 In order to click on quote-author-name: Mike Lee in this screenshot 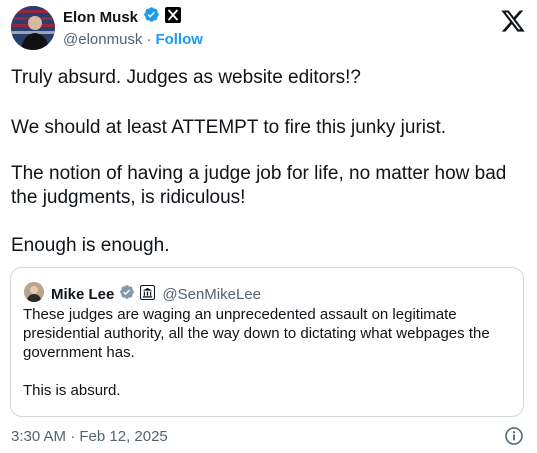, I will do `click(82, 294)`.